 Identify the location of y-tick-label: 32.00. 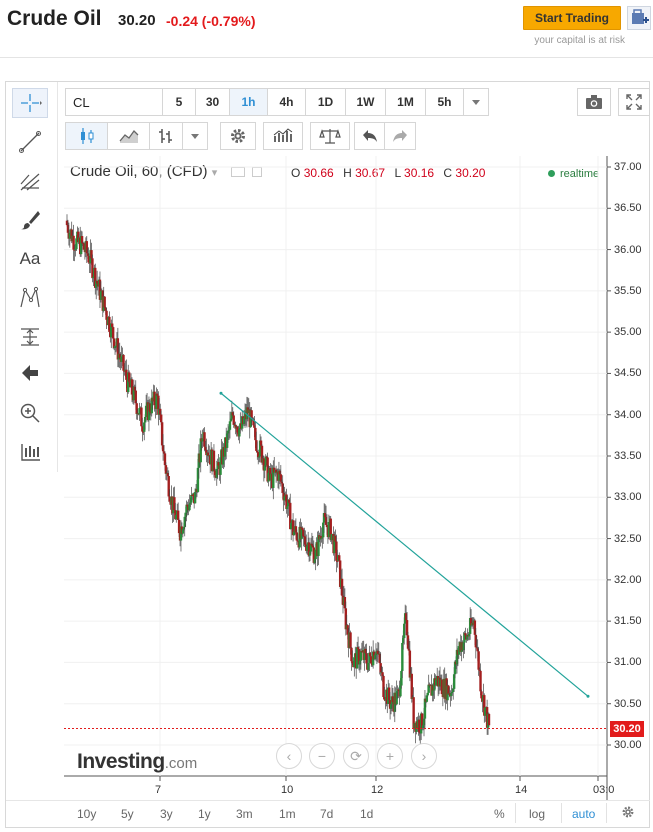
(628, 579).